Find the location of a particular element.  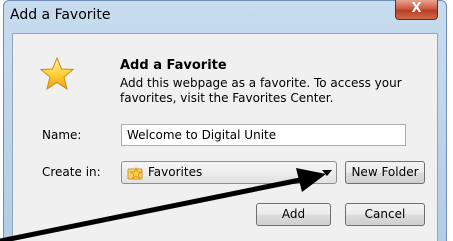

title-bar: Add a Favorite X is located at coordinates (225, 16).